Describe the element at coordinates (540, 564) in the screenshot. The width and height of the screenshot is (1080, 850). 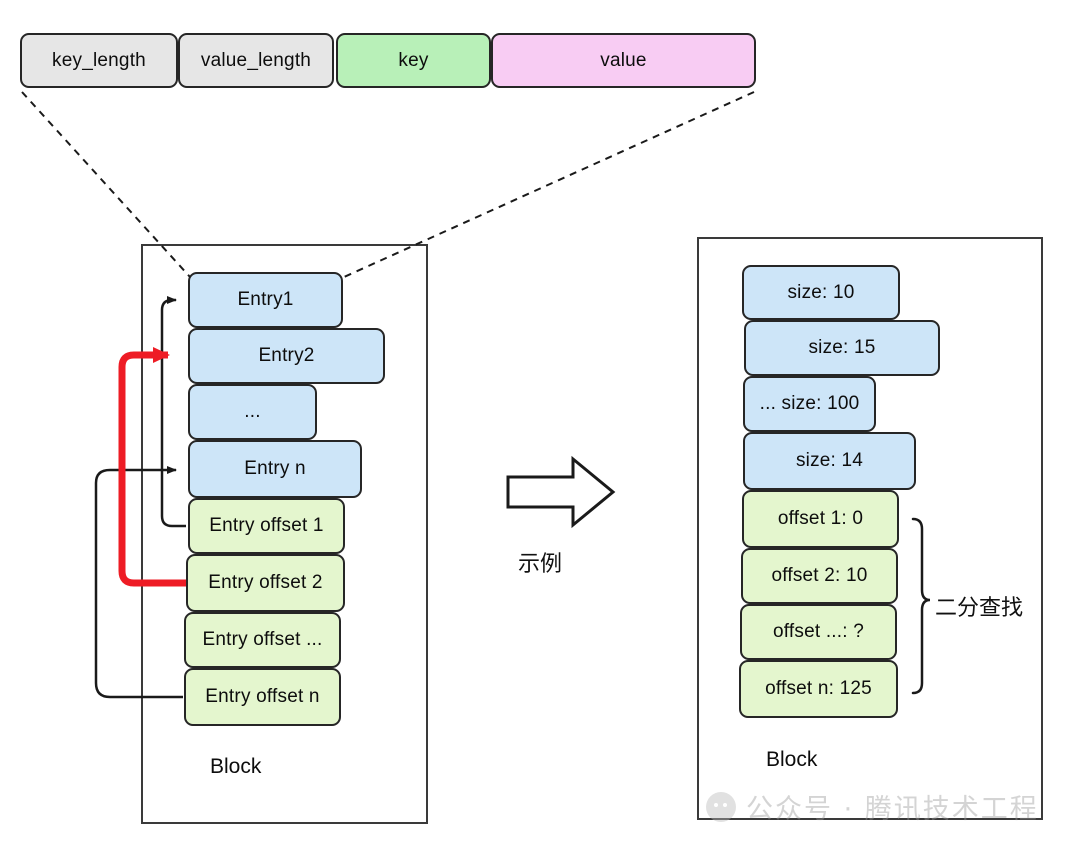
I see `middle-arrow-label: 示例` at that location.